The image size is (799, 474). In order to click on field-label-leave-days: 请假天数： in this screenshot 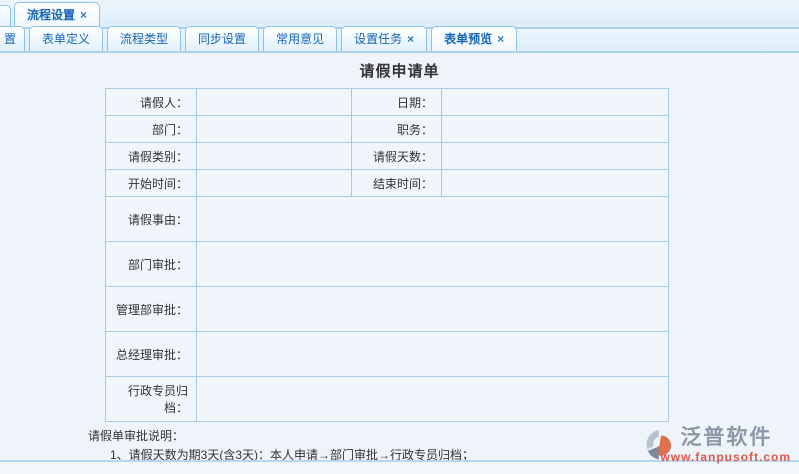, I will do `click(396, 156)`.